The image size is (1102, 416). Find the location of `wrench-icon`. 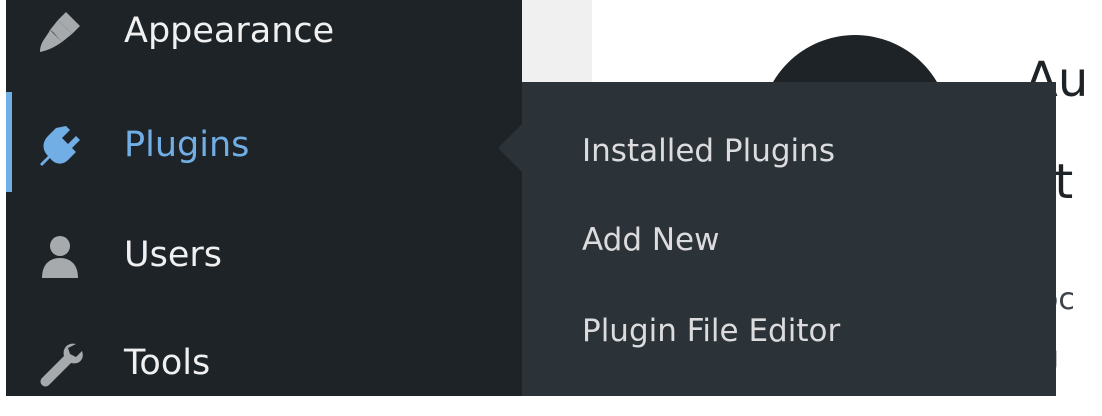

wrench-icon is located at coordinates (61, 365).